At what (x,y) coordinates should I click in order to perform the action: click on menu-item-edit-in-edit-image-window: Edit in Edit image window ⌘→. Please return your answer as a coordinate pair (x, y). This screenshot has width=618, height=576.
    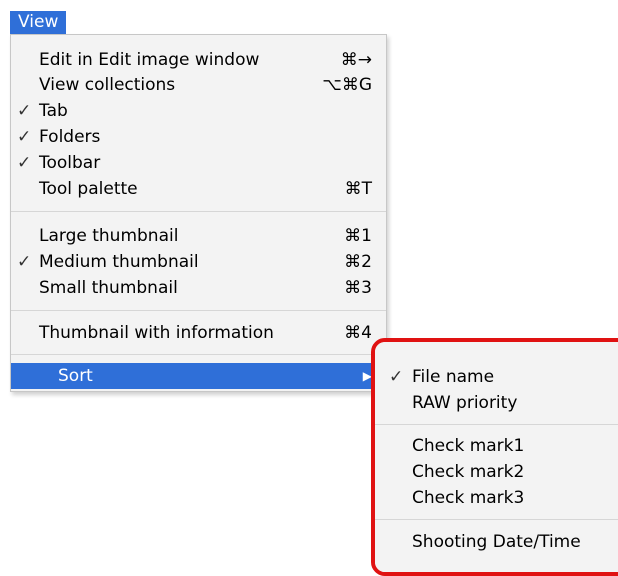
    Looking at the image, I should click on (198, 60).